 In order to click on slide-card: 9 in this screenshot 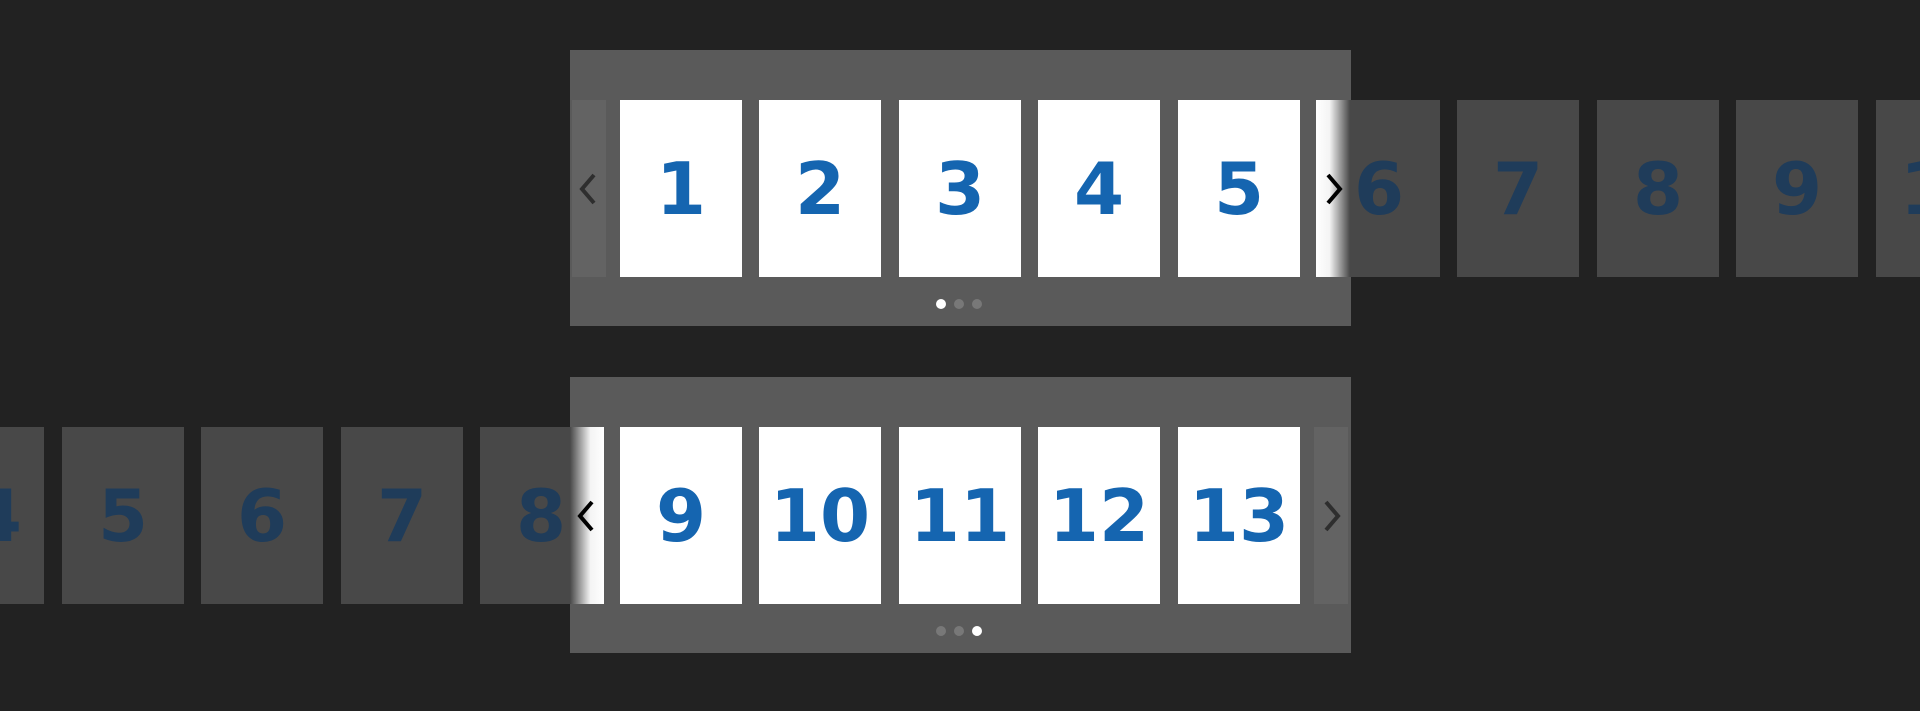, I will do `click(681, 515)`.